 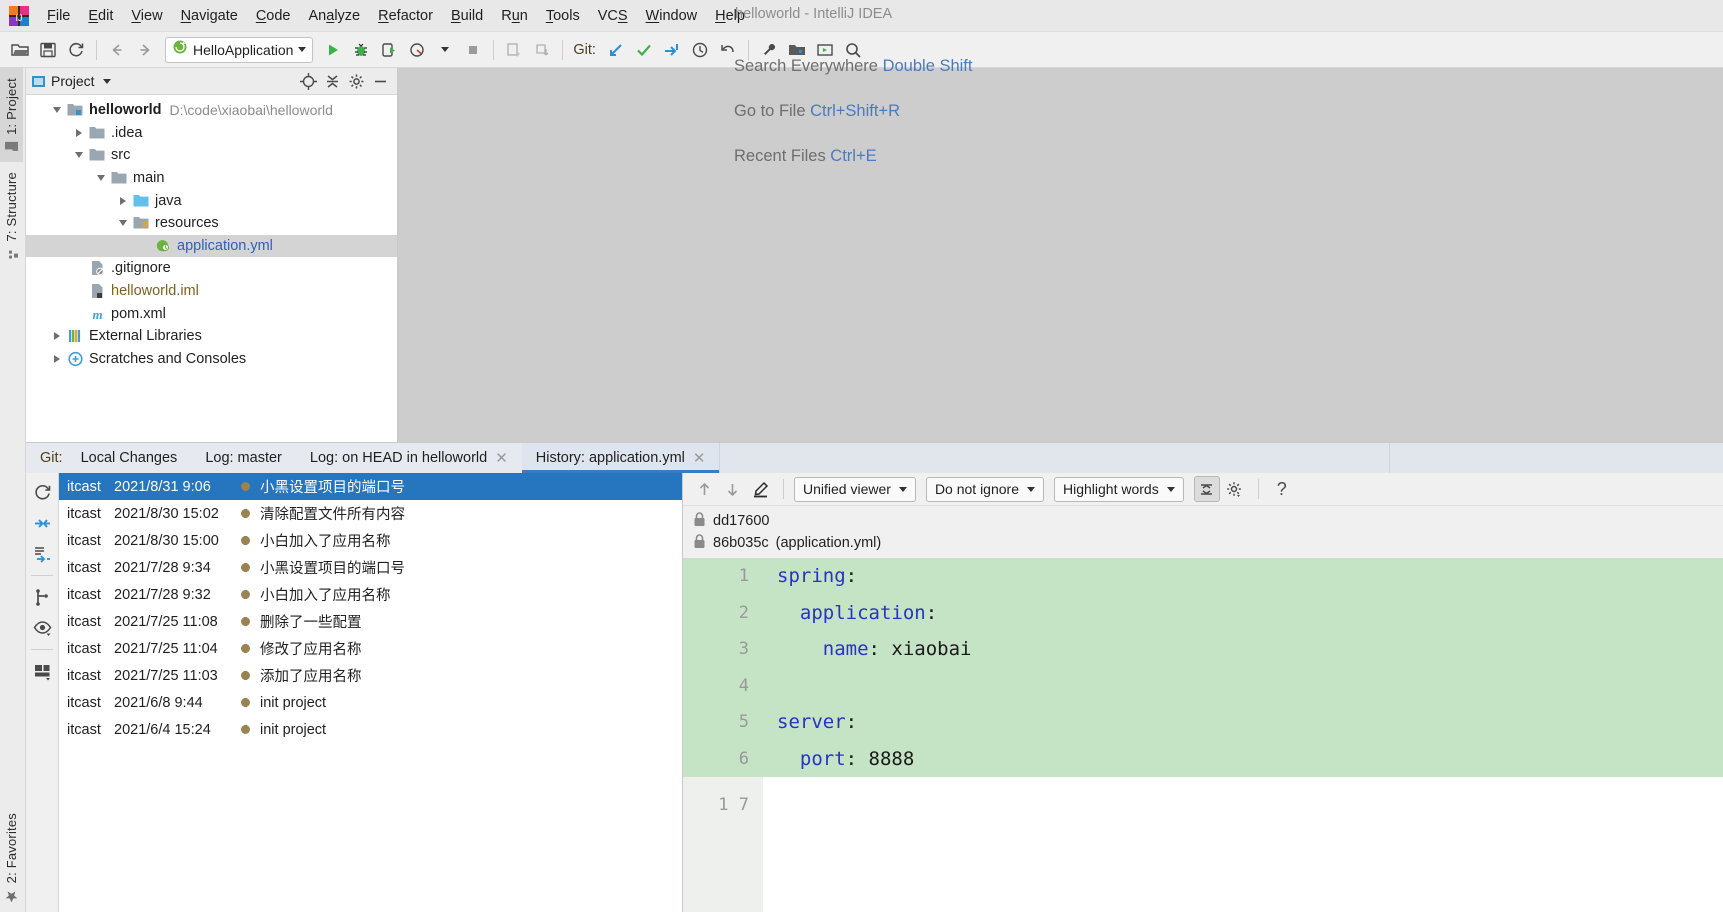 I want to click on menu-analyze: Analyze, so click(x=335, y=16).